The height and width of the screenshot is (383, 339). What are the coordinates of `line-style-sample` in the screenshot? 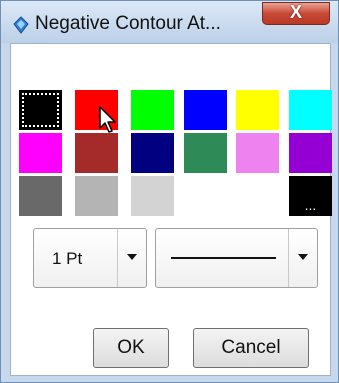 It's located at (223, 258).